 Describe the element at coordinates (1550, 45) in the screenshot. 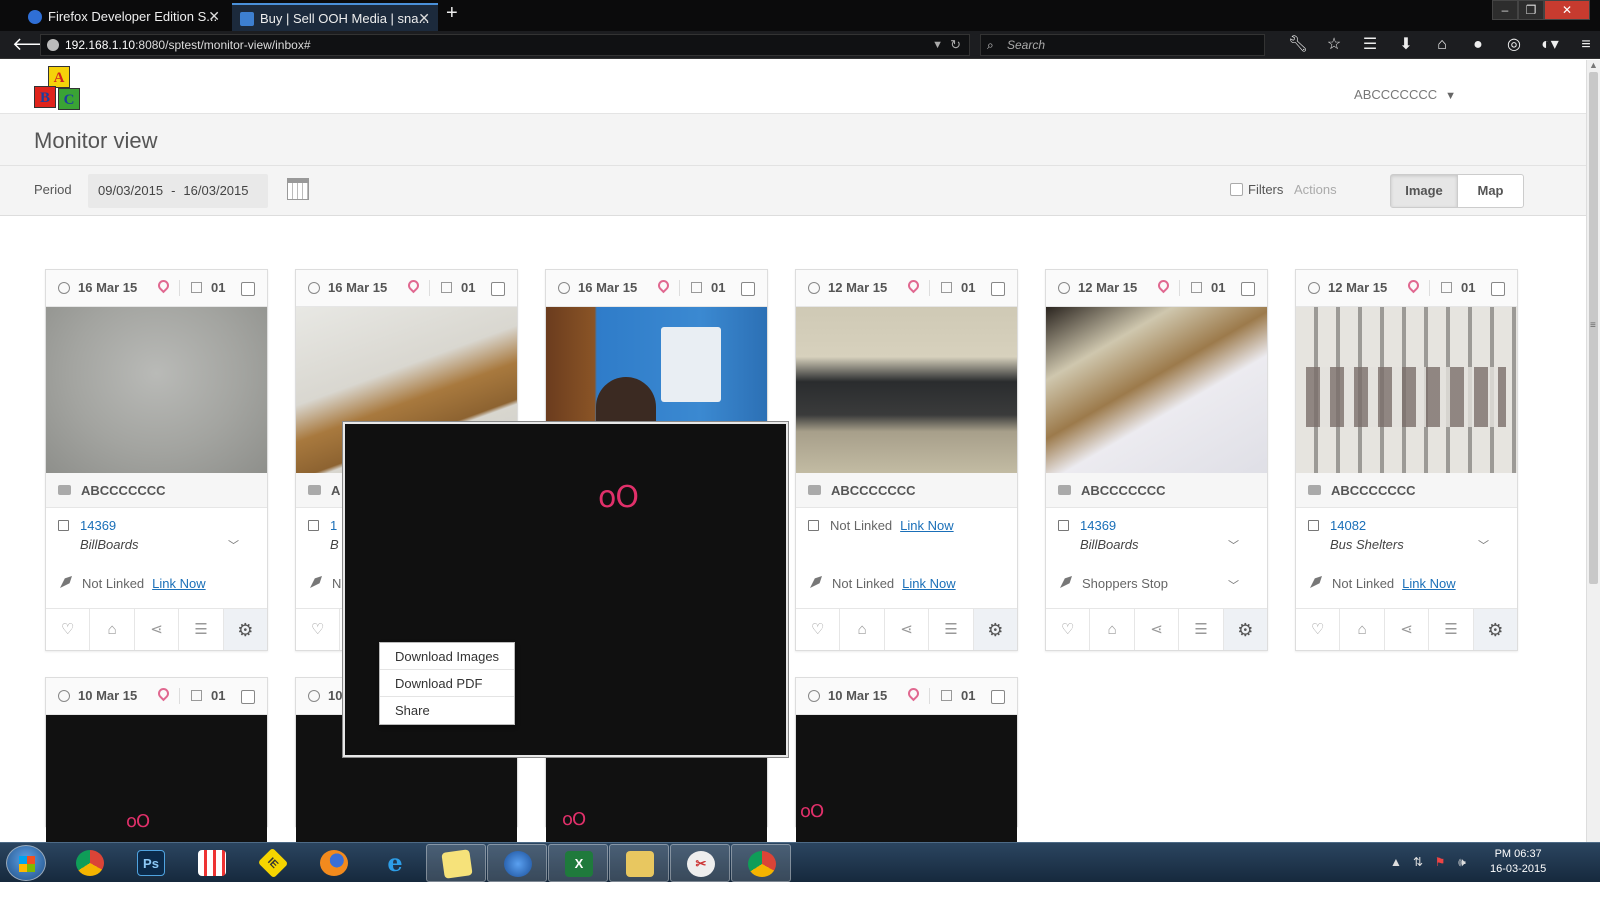

I see `extension-icon: ◐▾` at that location.